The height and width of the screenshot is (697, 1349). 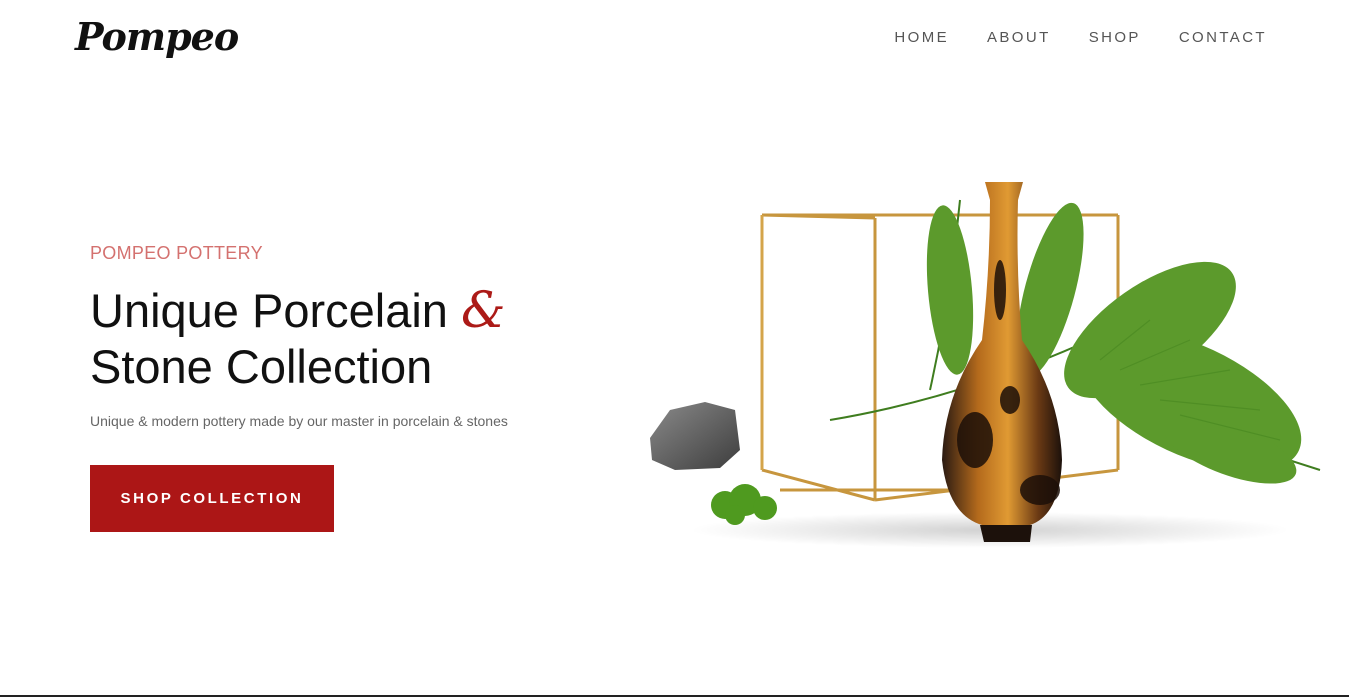 I want to click on nav-link-home: HOME, so click(x=921, y=37).